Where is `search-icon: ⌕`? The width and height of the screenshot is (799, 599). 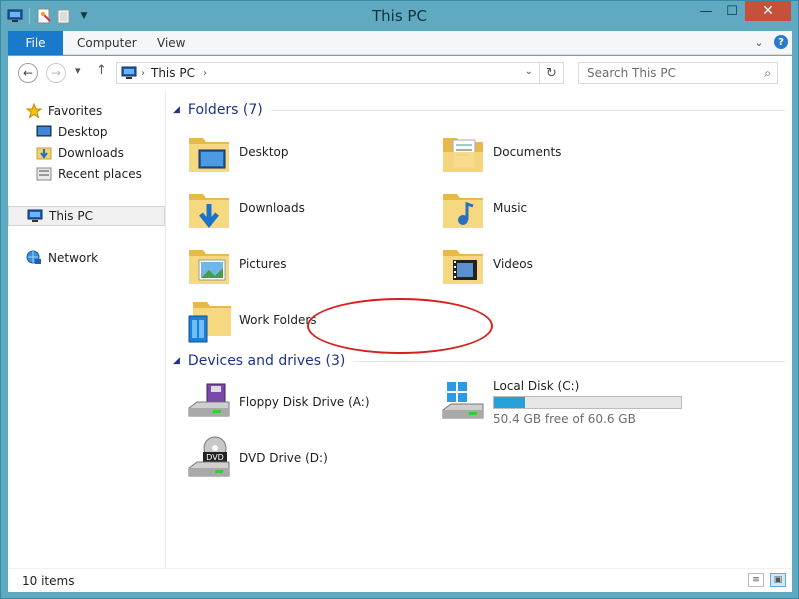
search-icon: ⌕ is located at coordinates (767, 73).